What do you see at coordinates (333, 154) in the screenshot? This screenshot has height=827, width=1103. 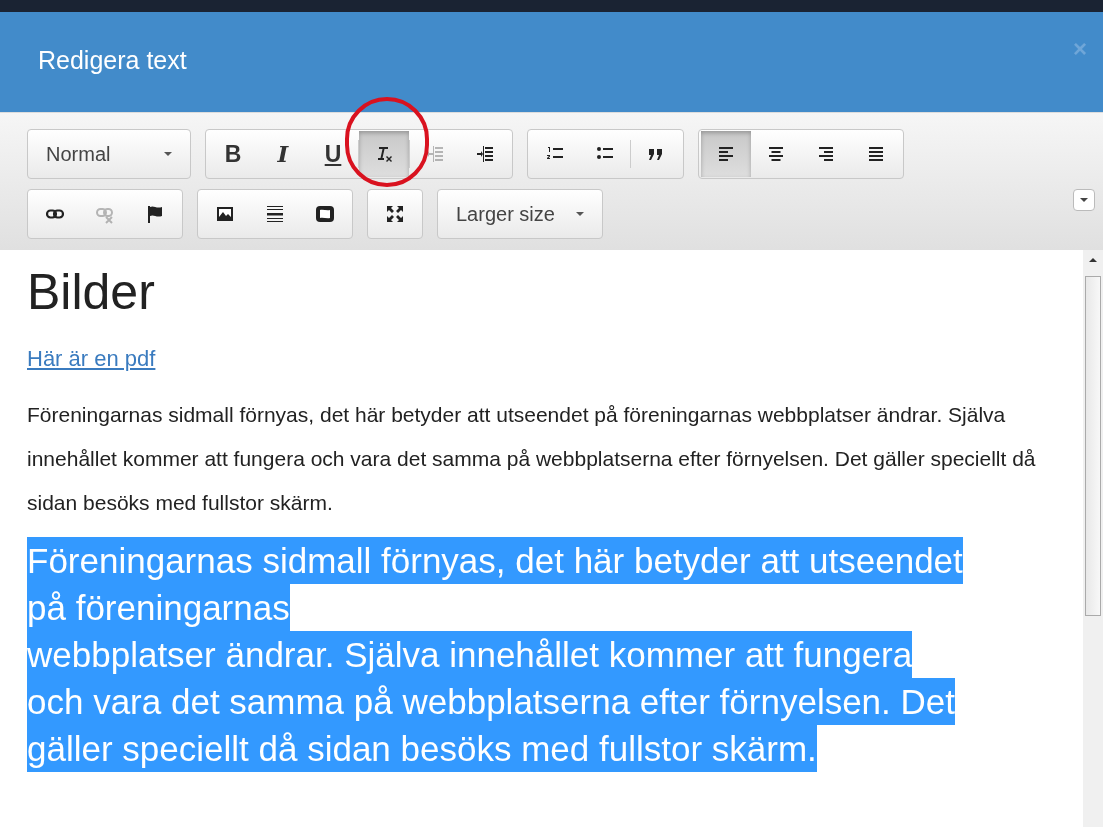 I see `format-button: U` at bounding box center [333, 154].